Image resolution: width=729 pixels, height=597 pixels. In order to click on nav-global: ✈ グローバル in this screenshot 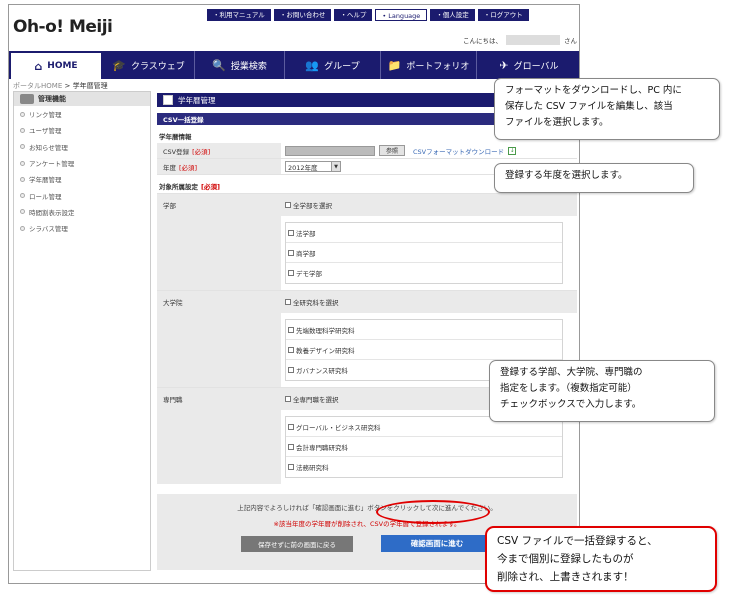, I will do `click(528, 65)`.